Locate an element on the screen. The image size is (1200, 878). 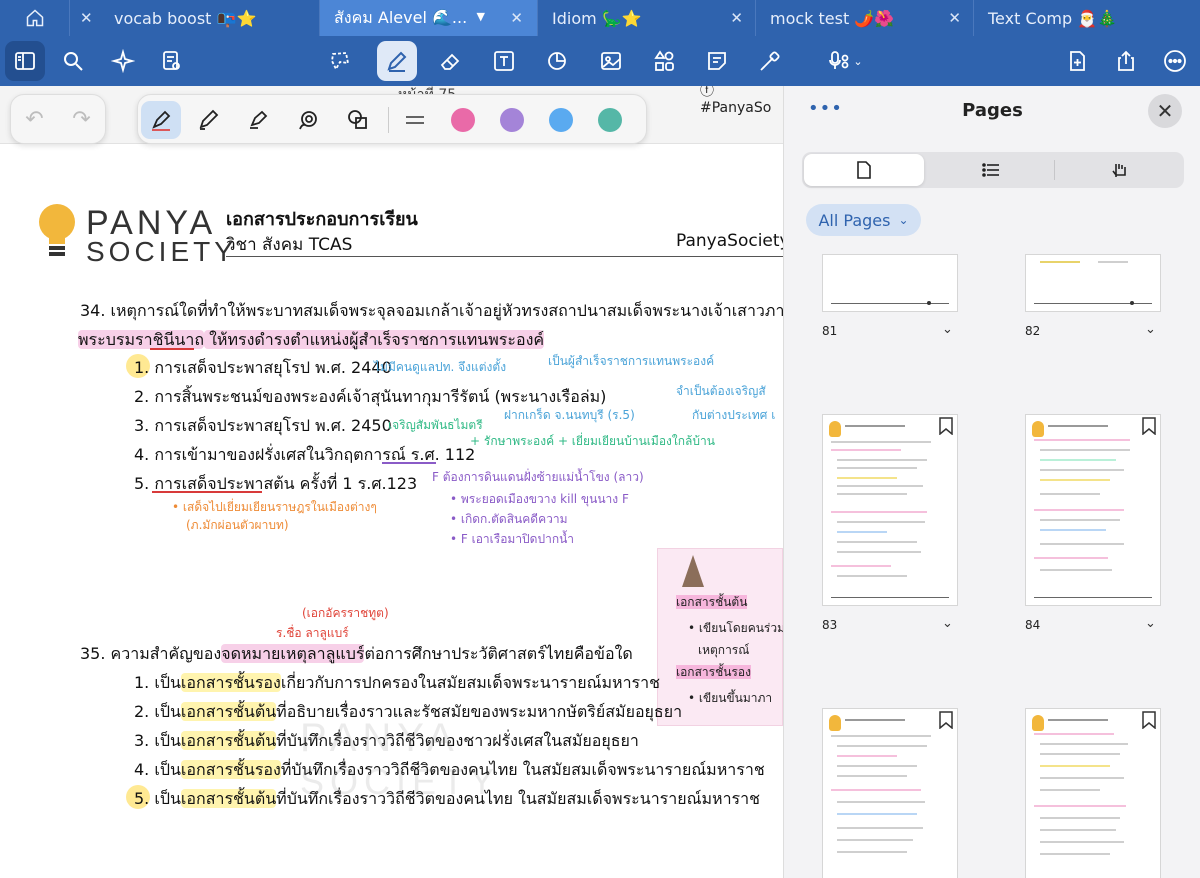
laser-pointer-icon is located at coordinates (770, 61).